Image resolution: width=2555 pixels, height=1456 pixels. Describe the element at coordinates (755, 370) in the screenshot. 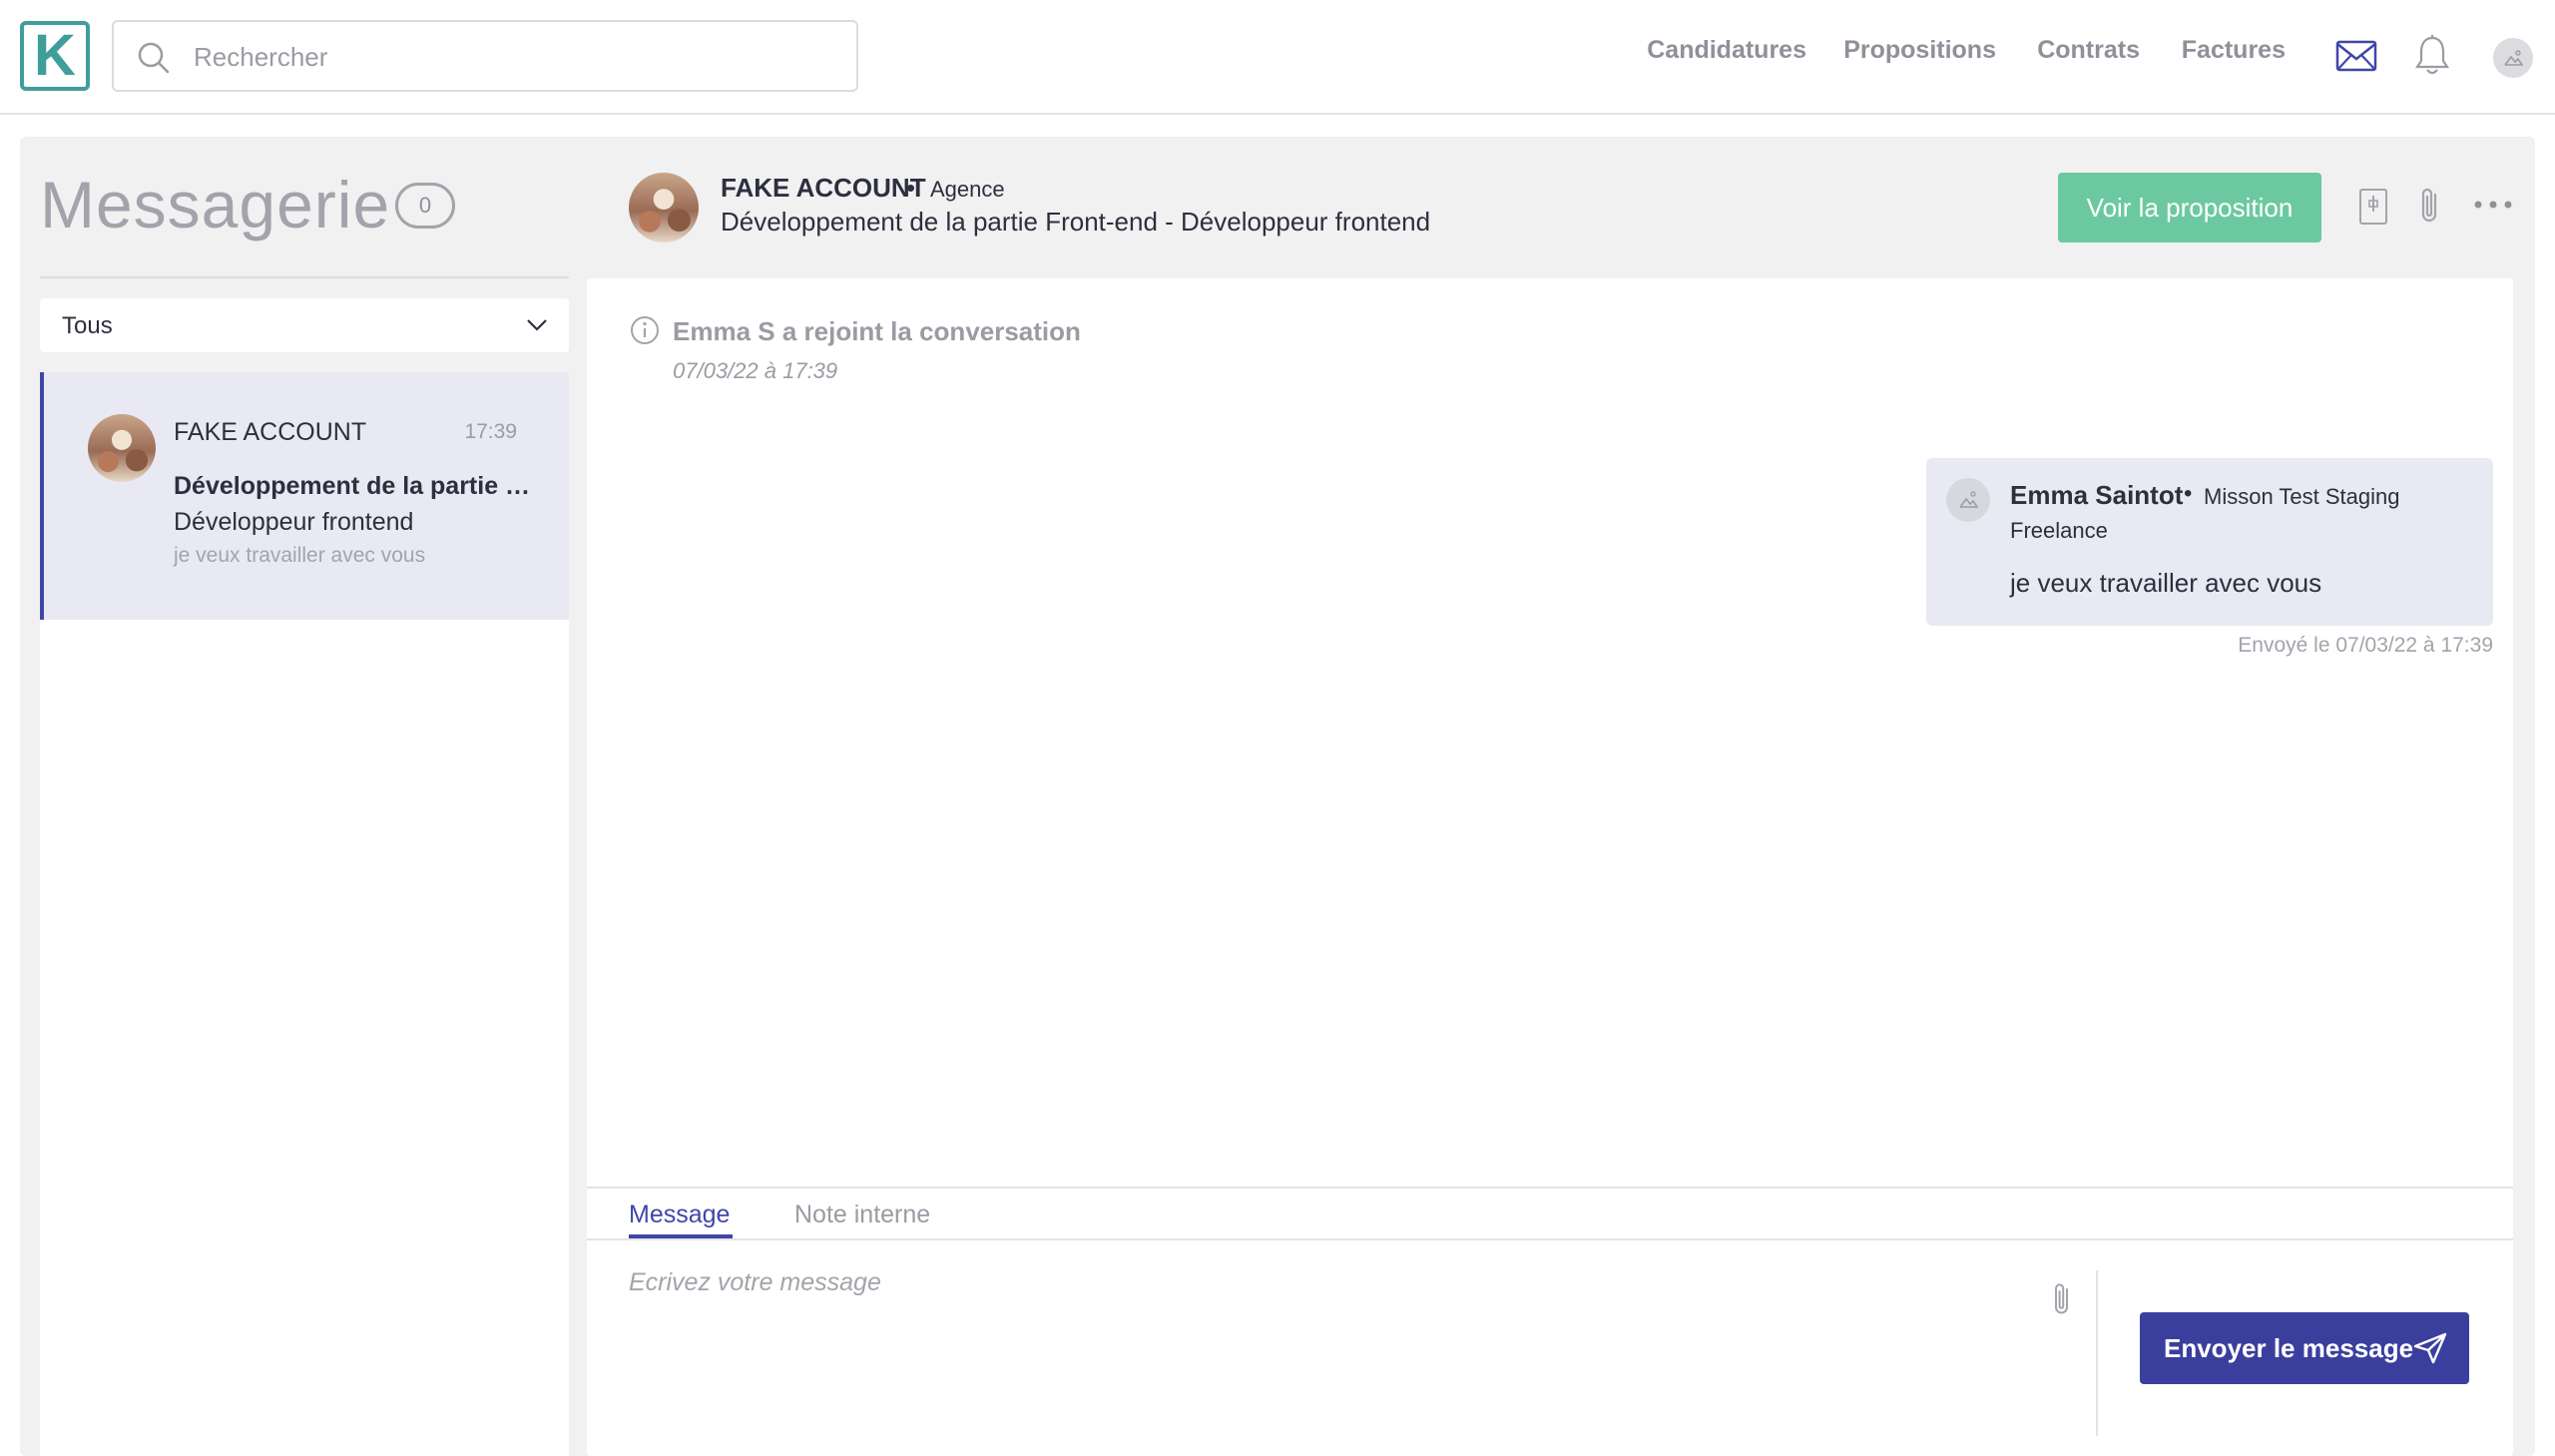

I see `system-event-date: 07/03/22 à 17:39` at that location.